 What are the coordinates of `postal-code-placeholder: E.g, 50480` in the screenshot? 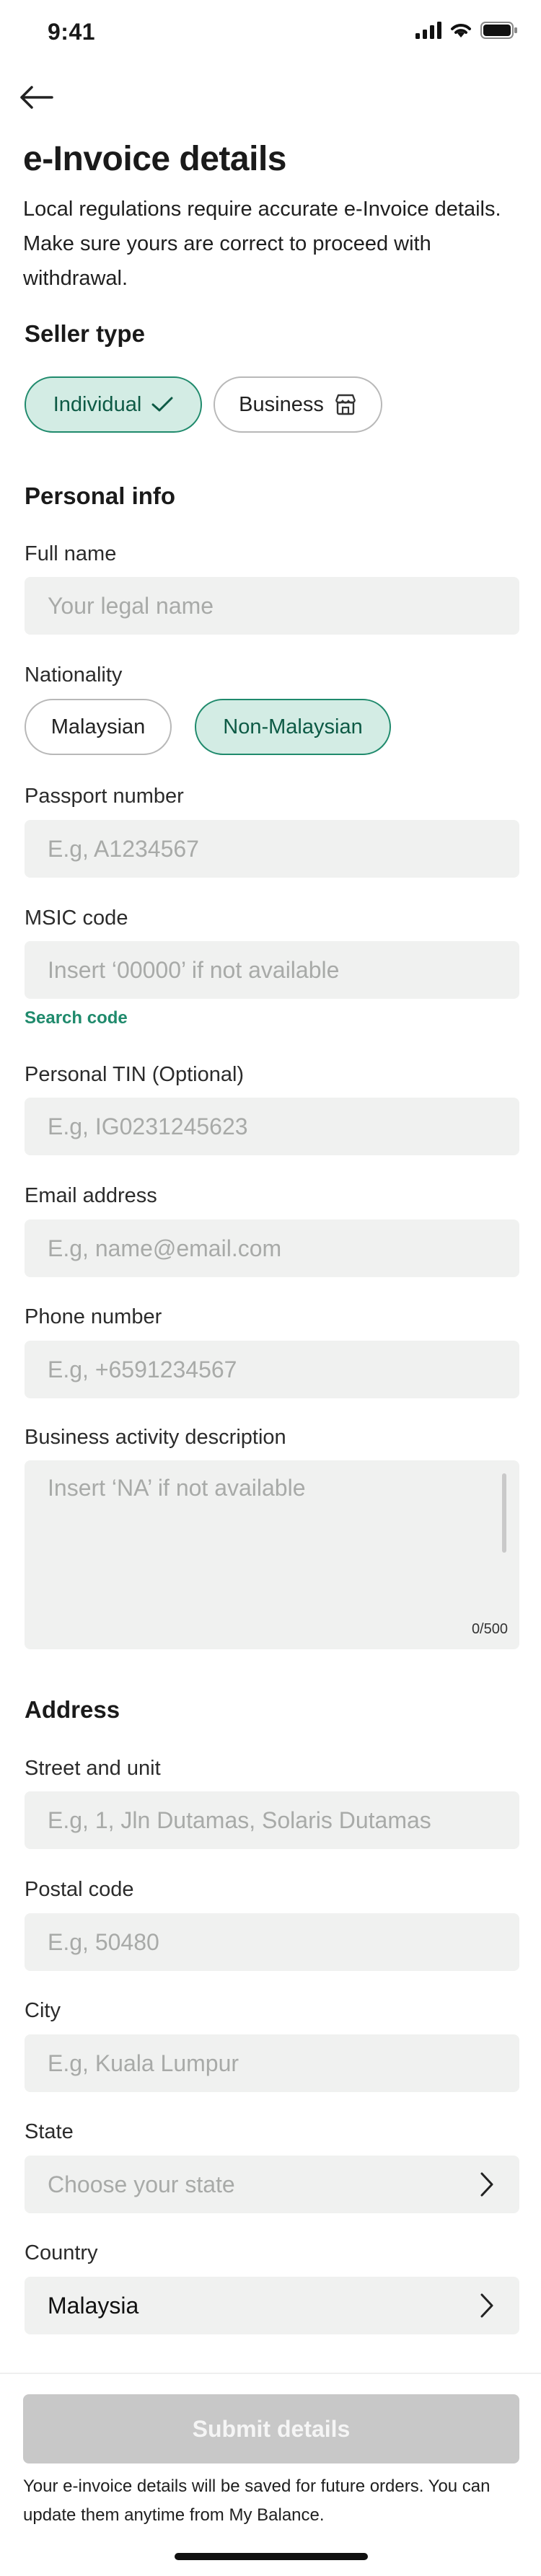 It's located at (103, 1941).